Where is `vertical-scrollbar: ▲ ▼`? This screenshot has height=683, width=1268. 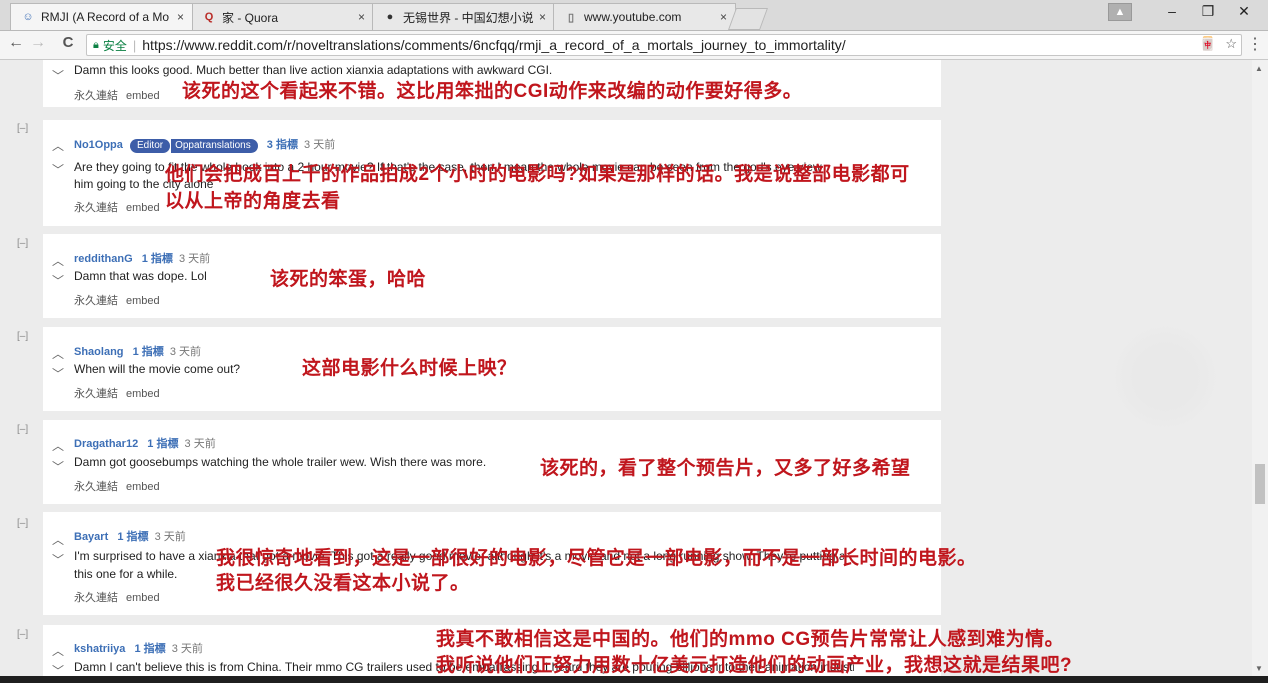 vertical-scrollbar: ▲ ▼ is located at coordinates (1260, 371).